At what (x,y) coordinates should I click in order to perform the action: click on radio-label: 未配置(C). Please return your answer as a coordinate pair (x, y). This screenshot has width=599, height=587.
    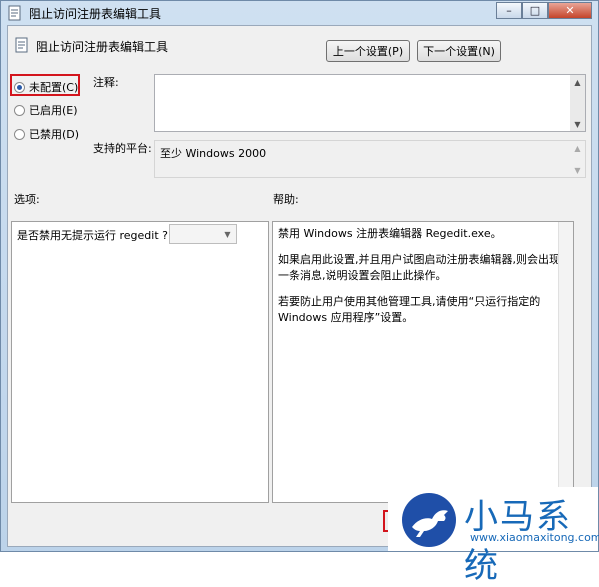
    Looking at the image, I should click on (54, 87).